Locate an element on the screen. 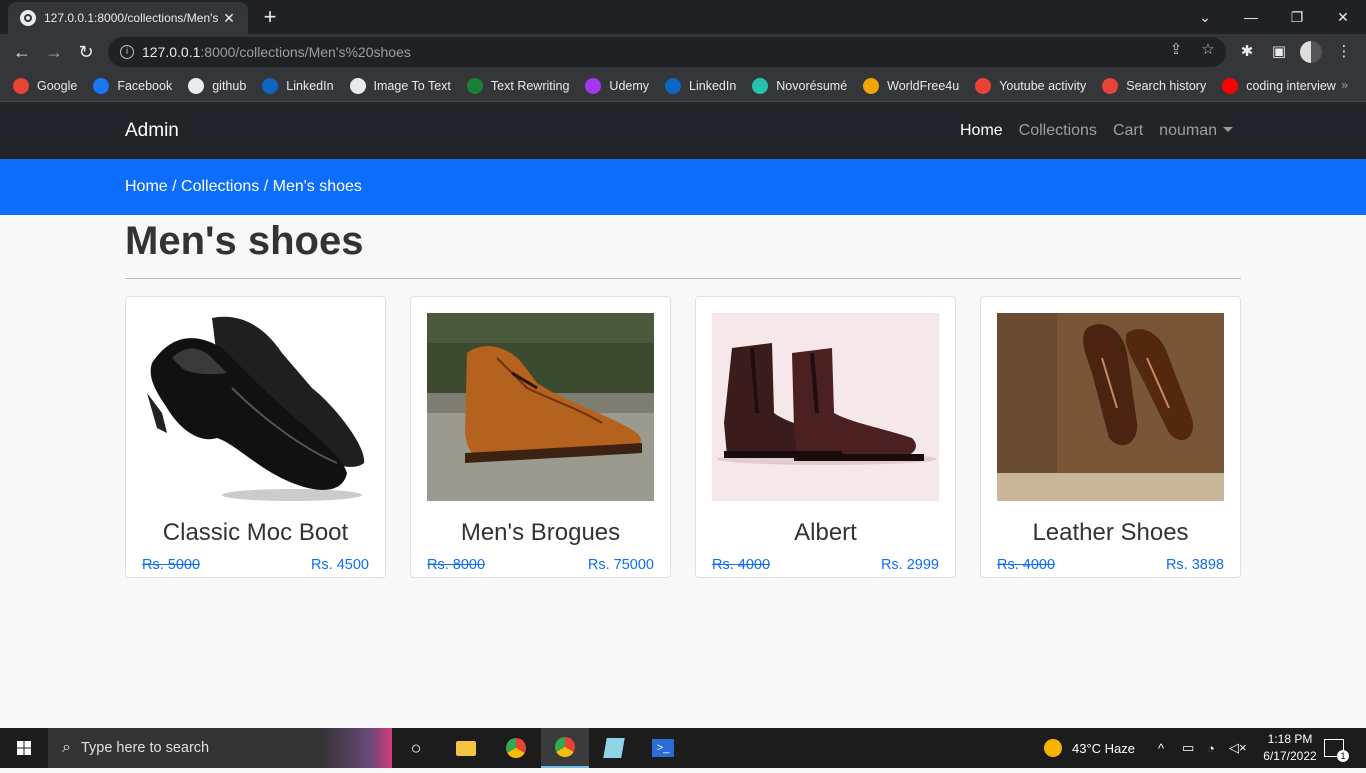  chrome-active-icon is located at coordinates (565, 748).